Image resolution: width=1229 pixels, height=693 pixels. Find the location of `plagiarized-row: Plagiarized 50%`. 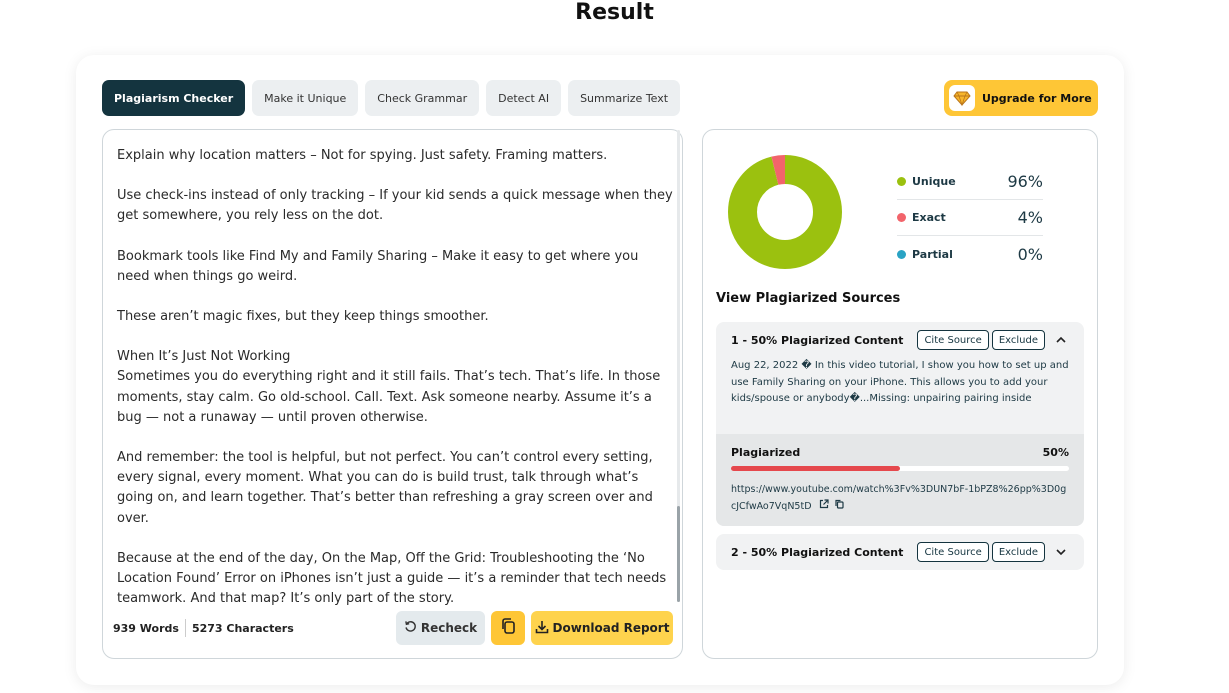

plagiarized-row: Plagiarized 50% is located at coordinates (900, 452).